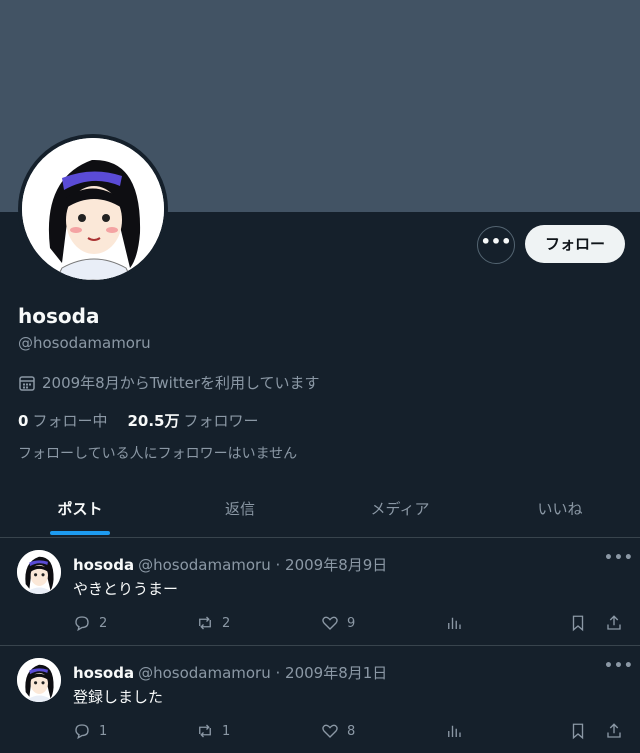 This screenshot has width=640, height=753. Describe the element at coordinates (336, 565) in the screenshot. I see `post-date: 2009年8月9日` at that location.